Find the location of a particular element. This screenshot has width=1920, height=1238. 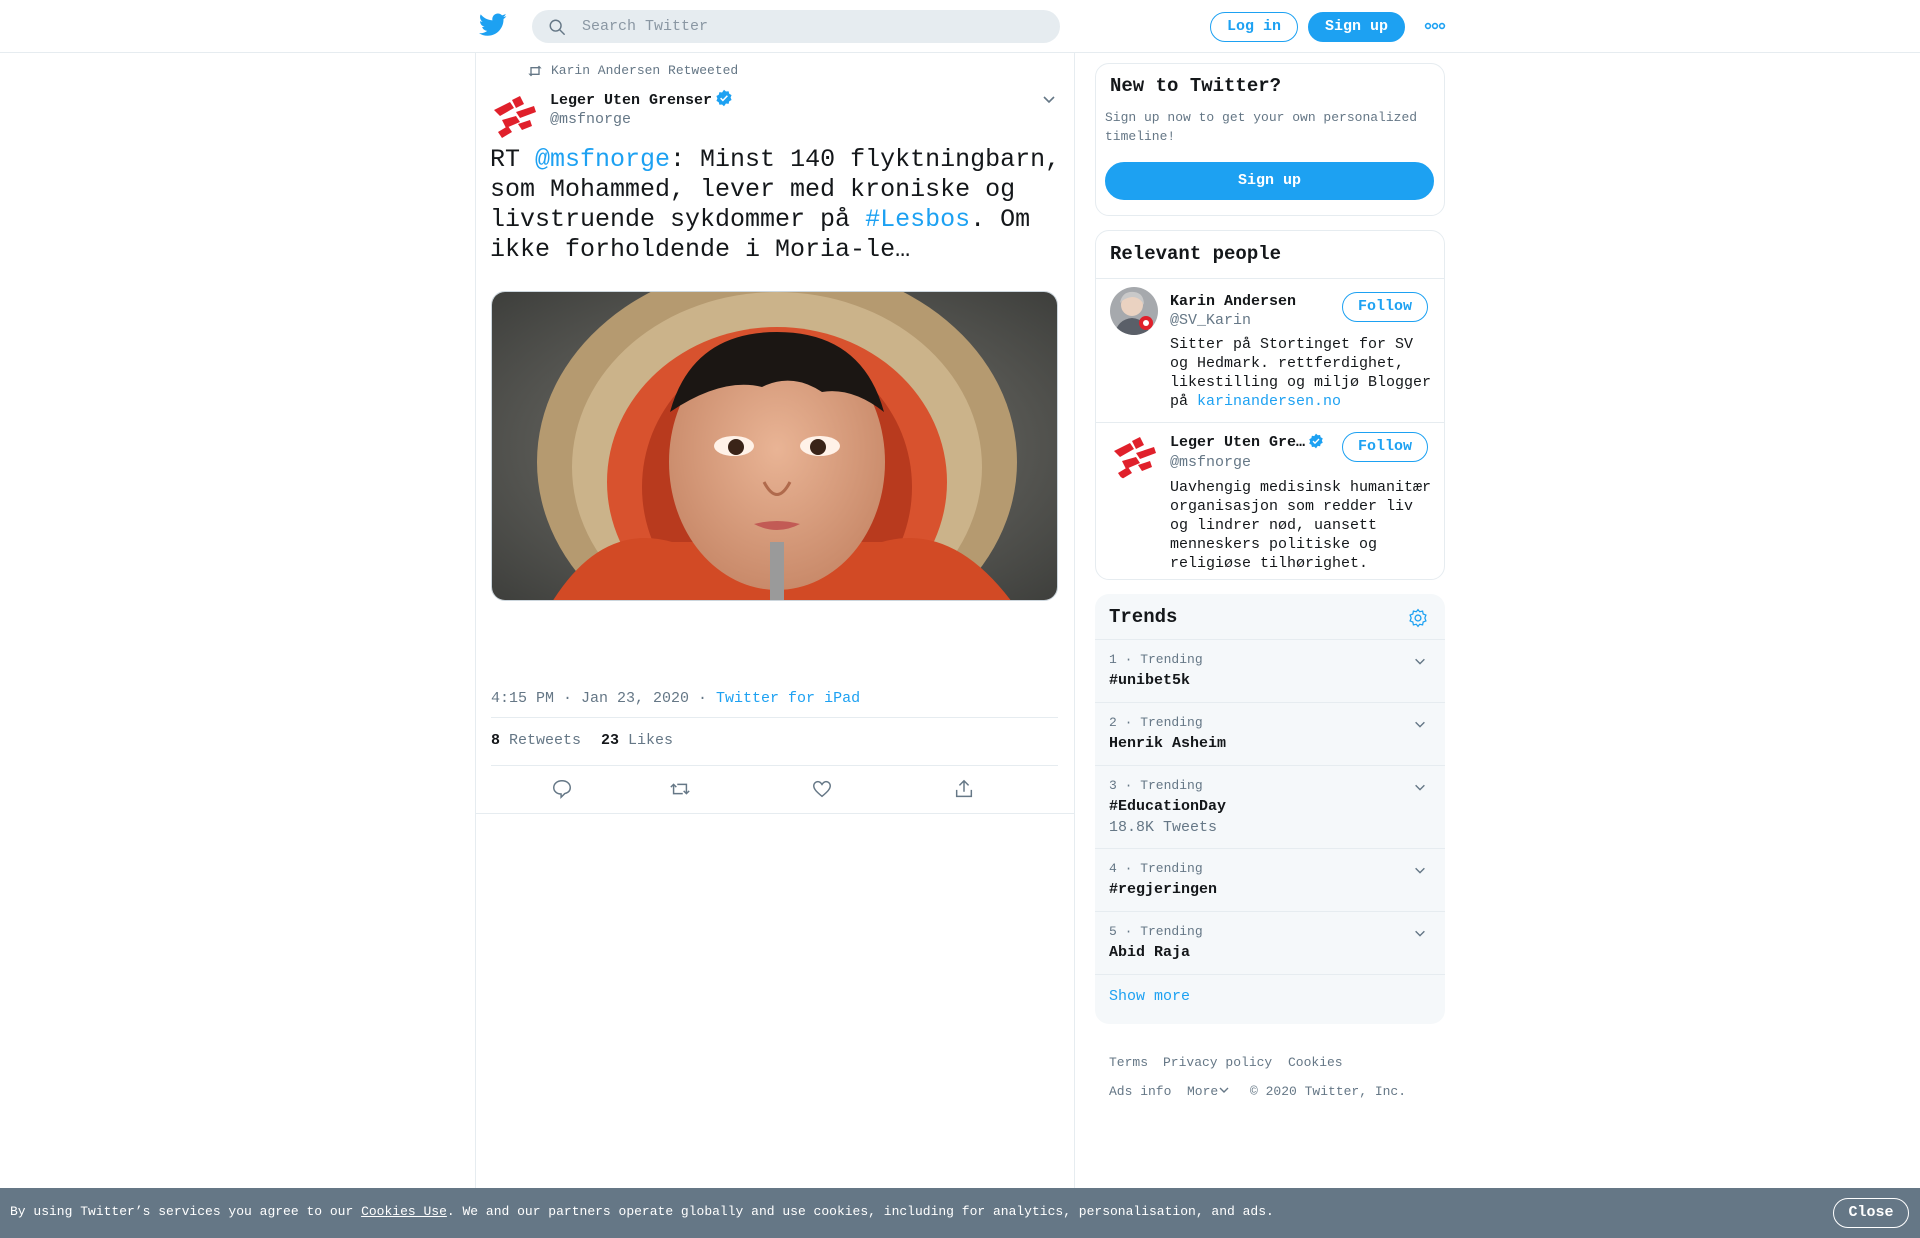

author-handle: @msfnorge is located at coordinates (590, 119).